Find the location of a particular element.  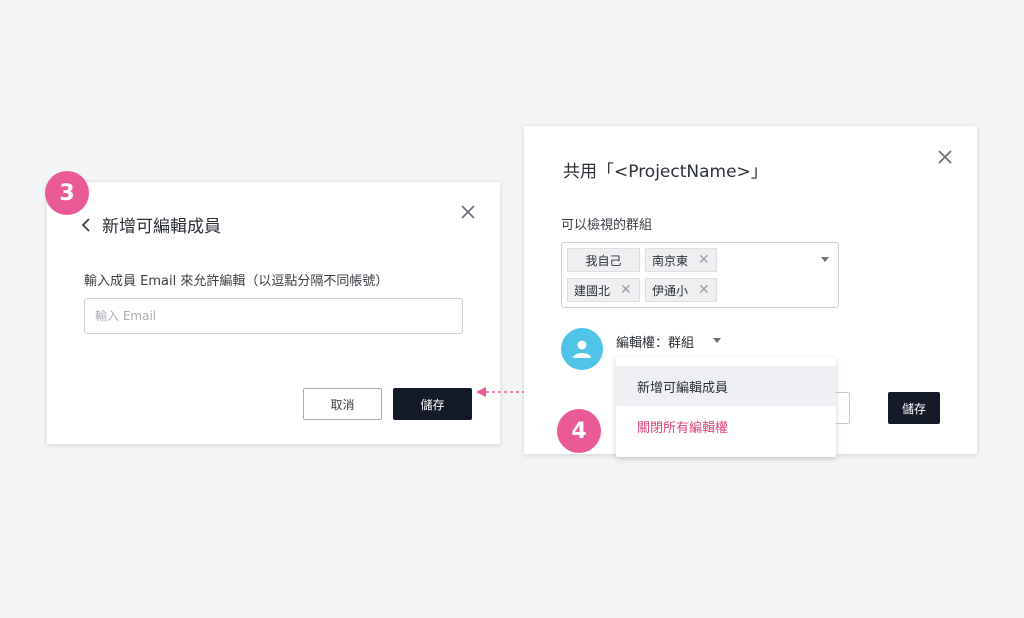

tag-label: 伊通小 is located at coordinates (670, 290).